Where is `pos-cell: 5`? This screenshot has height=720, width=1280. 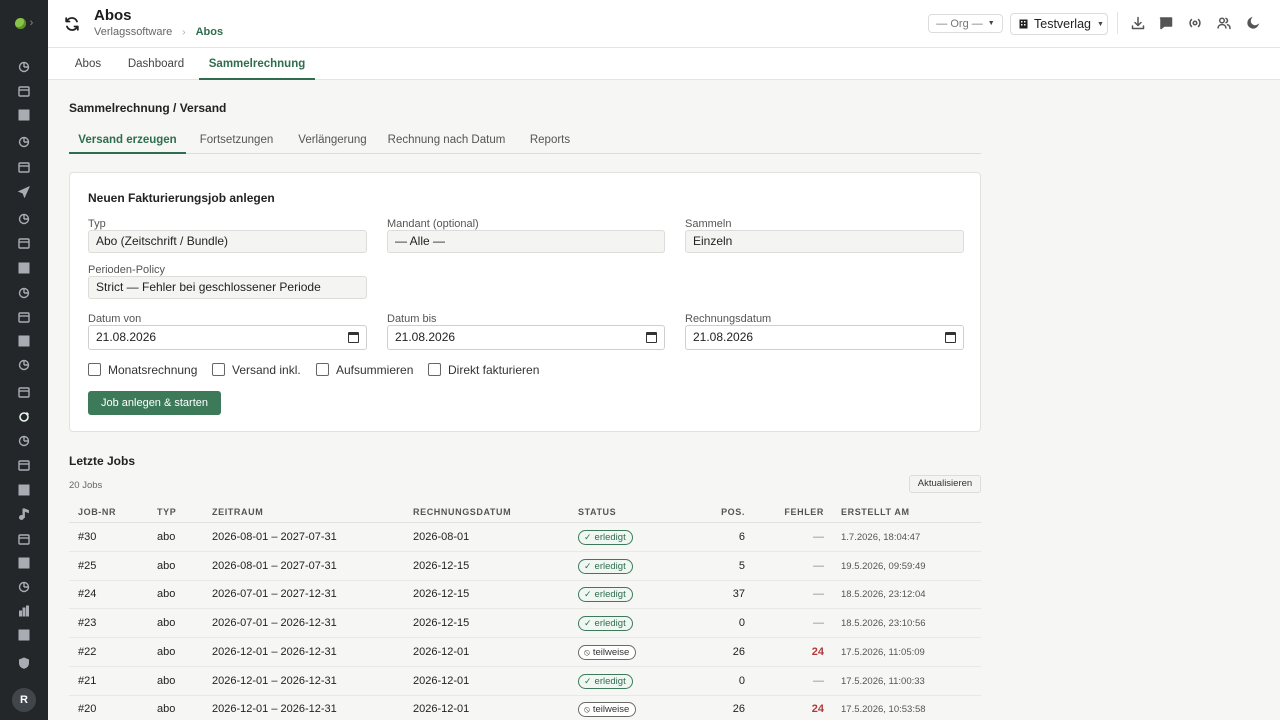
pos-cell: 5 is located at coordinates (741, 565).